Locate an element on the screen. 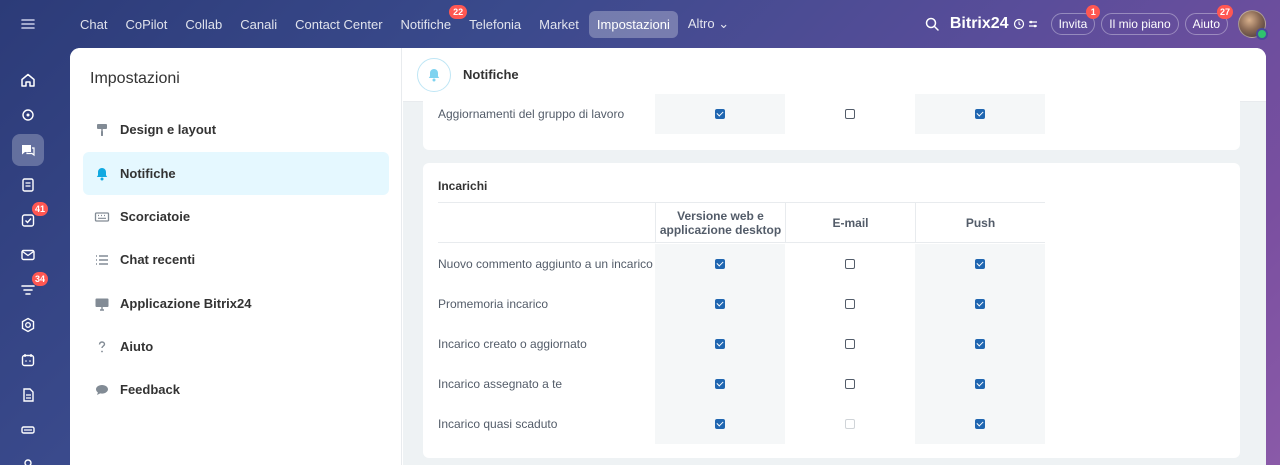 The height and width of the screenshot is (465, 1280). section-title: Incarichi is located at coordinates (463, 186).